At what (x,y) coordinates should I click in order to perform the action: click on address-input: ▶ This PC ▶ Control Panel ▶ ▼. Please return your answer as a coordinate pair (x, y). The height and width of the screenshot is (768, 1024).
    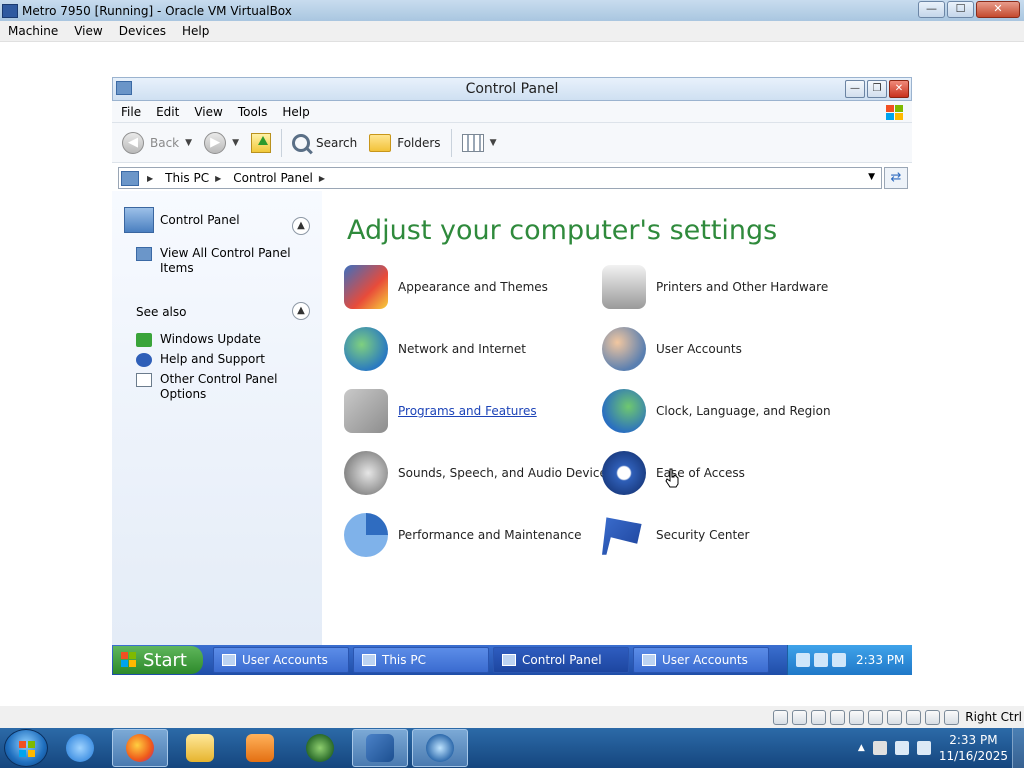
    Looking at the image, I should click on (500, 178).